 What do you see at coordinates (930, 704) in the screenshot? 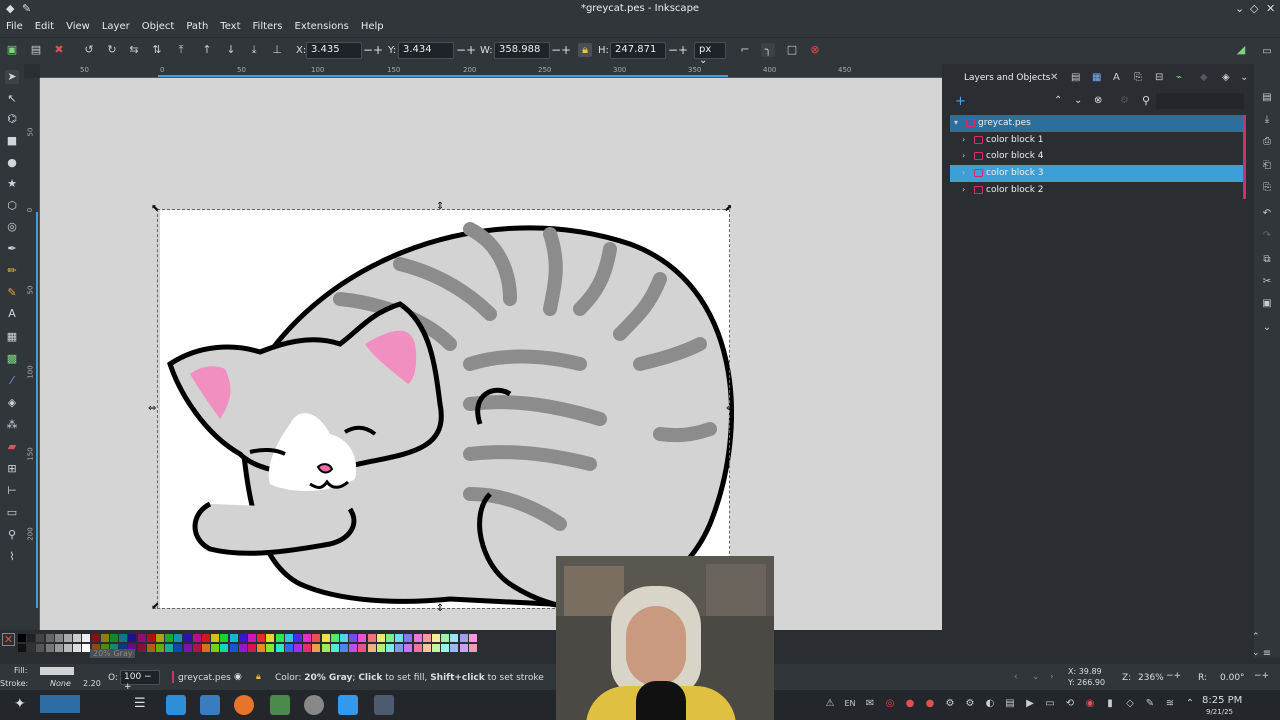
I see `record-dot2-icon: ●` at bounding box center [930, 704].